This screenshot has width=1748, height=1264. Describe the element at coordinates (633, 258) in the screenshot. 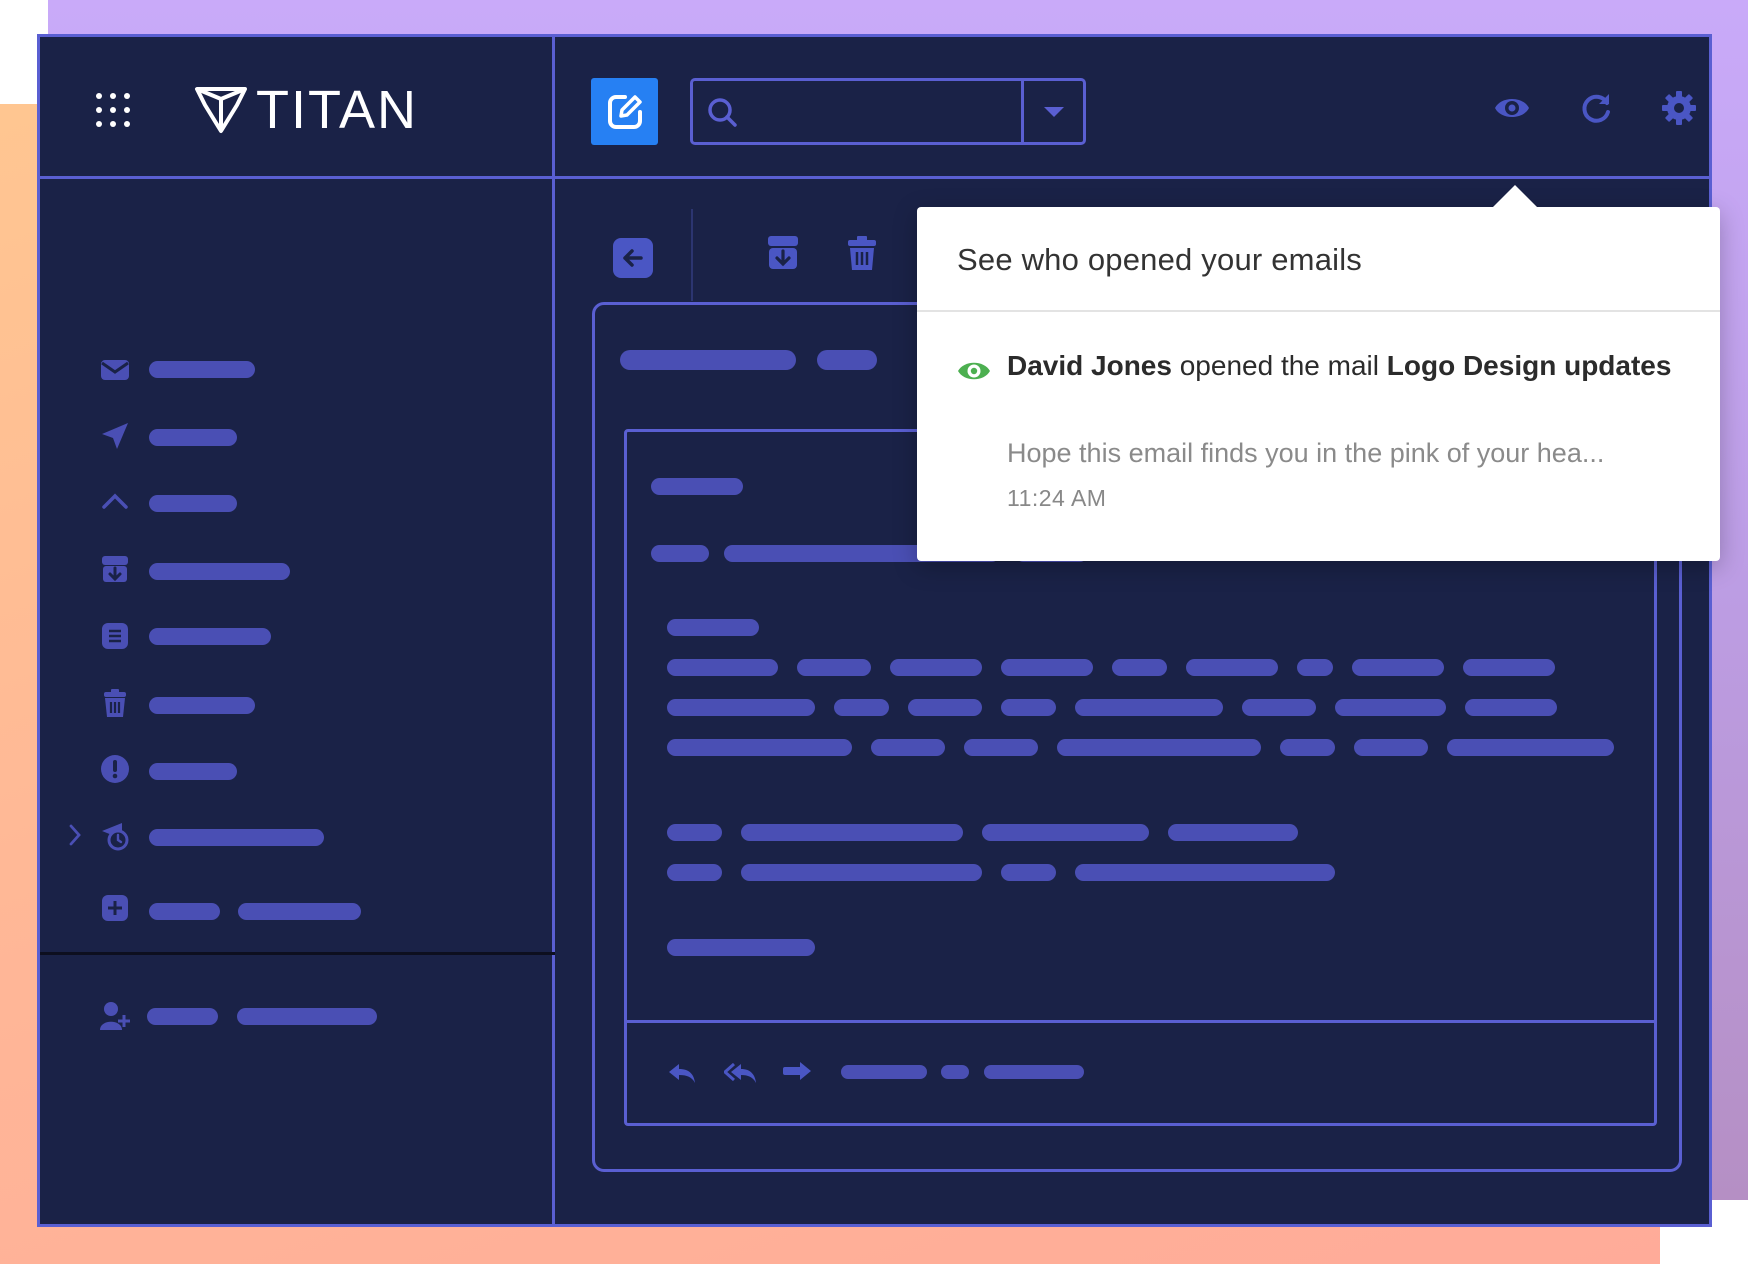

I see `back-arrow-icon` at that location.